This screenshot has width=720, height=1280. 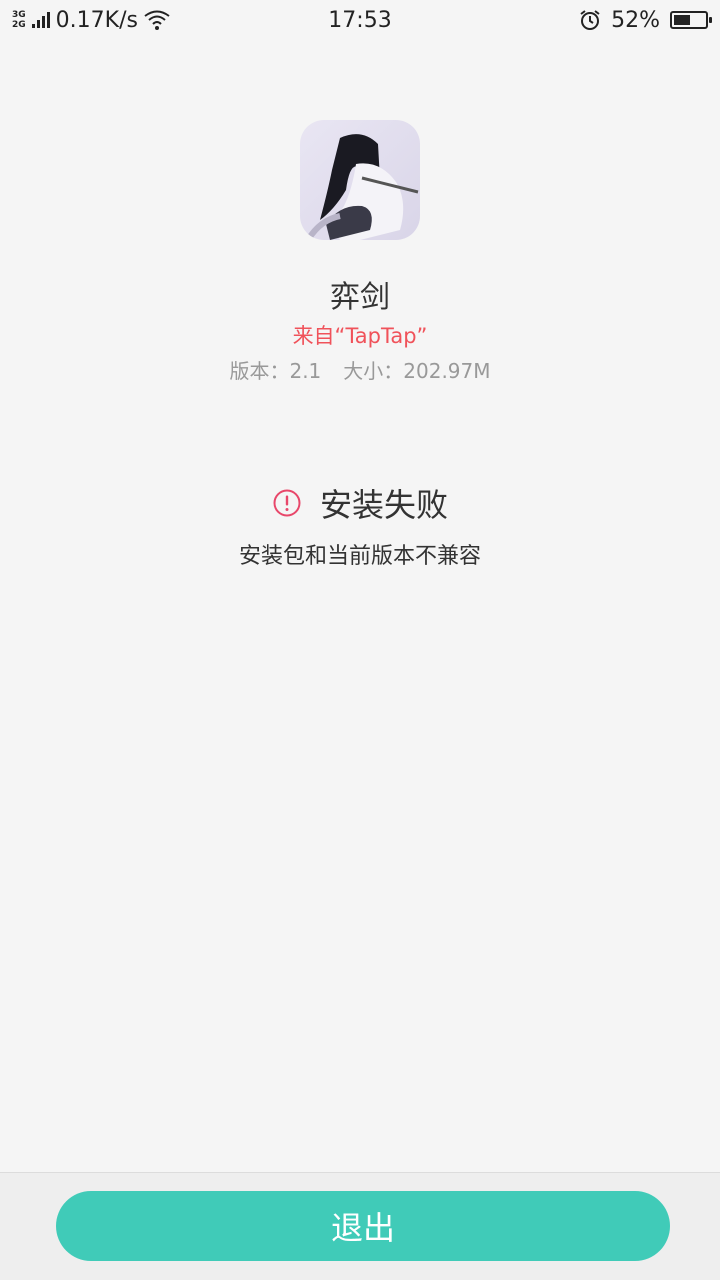 What do you see at coordinates (635, 20) in the screenshot?
I see `battery-percent: 52%` at bounding box center [635, 20].